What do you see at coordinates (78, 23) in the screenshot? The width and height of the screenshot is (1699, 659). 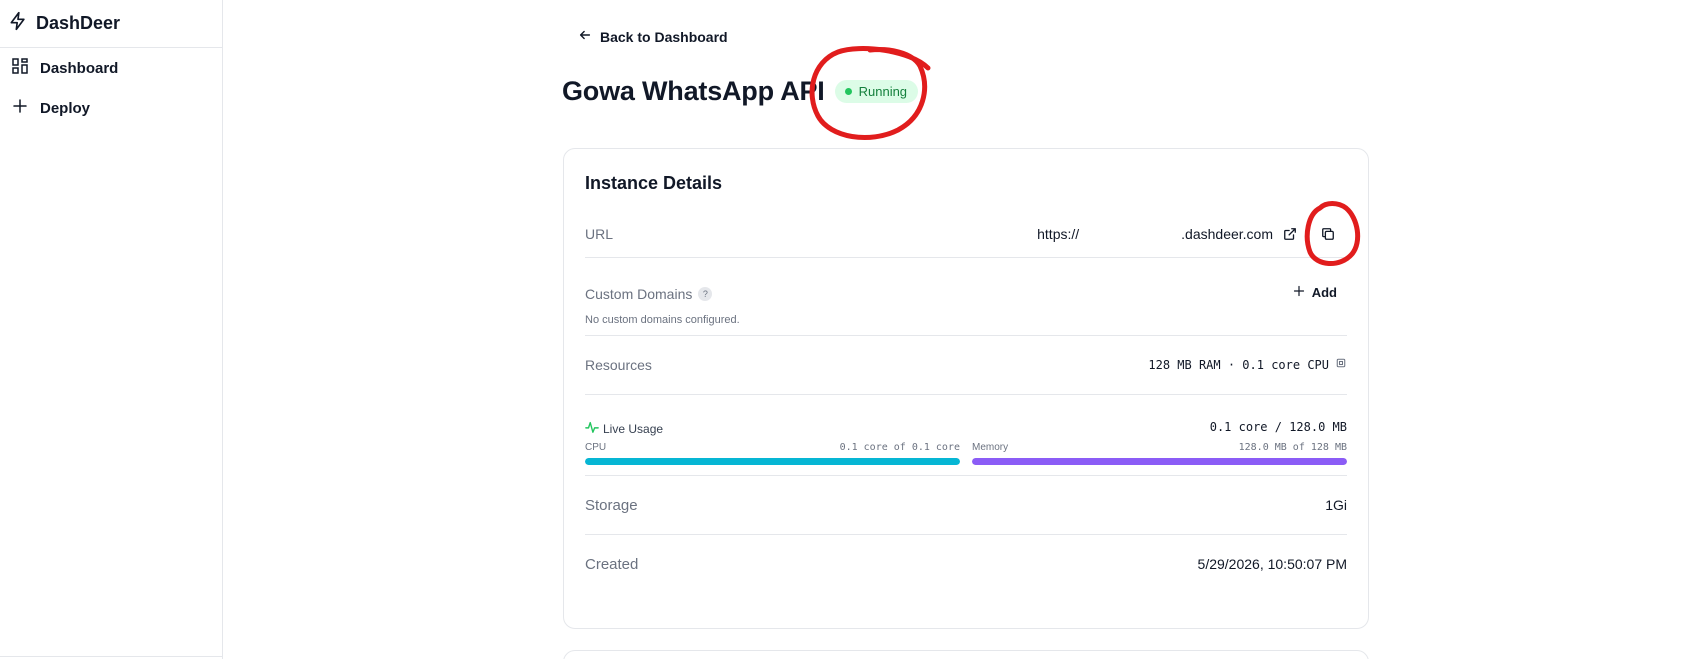 I see `brand-name: DashDeer` at bounding box center [78, 23].